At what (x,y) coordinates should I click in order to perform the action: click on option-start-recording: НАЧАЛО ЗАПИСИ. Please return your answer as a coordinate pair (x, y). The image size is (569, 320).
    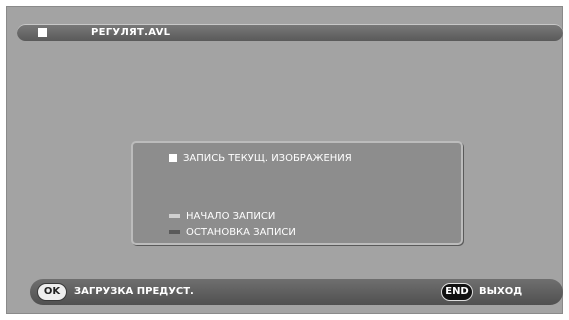
    Looking at the image, I should click on (222, 217).